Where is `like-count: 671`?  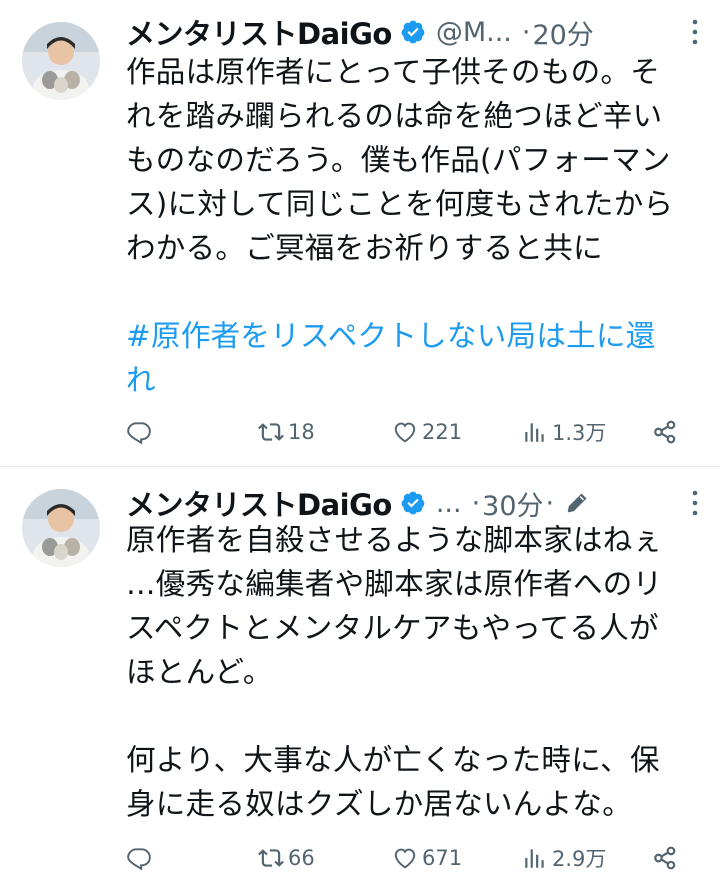 like-count: 671 is located at coordinates (442, 858).